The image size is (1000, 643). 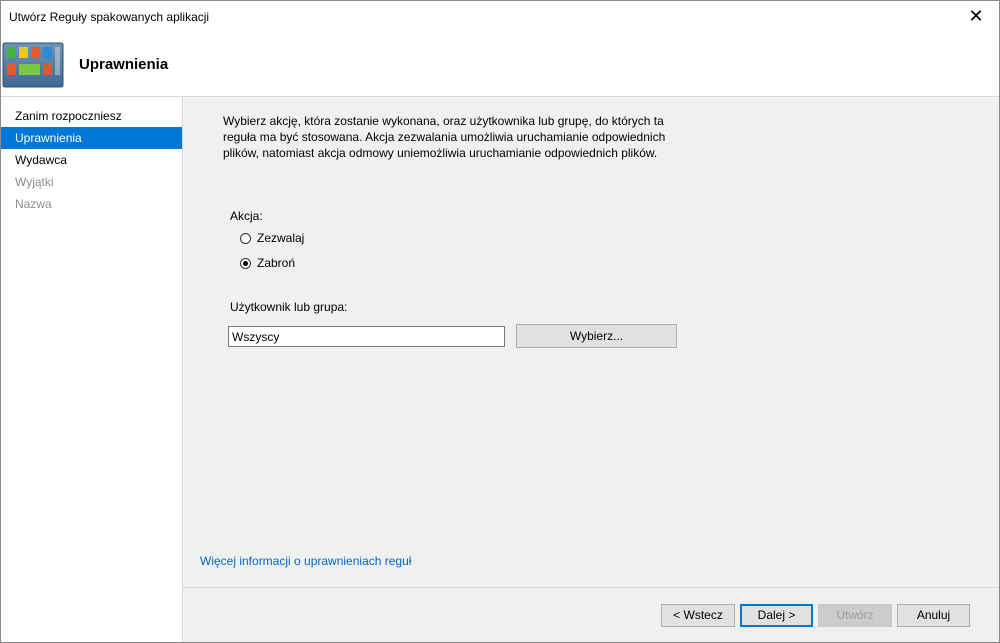 What do you see at coordinates (591, 614) in the screenshot?
I see `wizard-footer: < Wstecz Dalej > Utwórz Anuluj` at bounding box center [591, 614].